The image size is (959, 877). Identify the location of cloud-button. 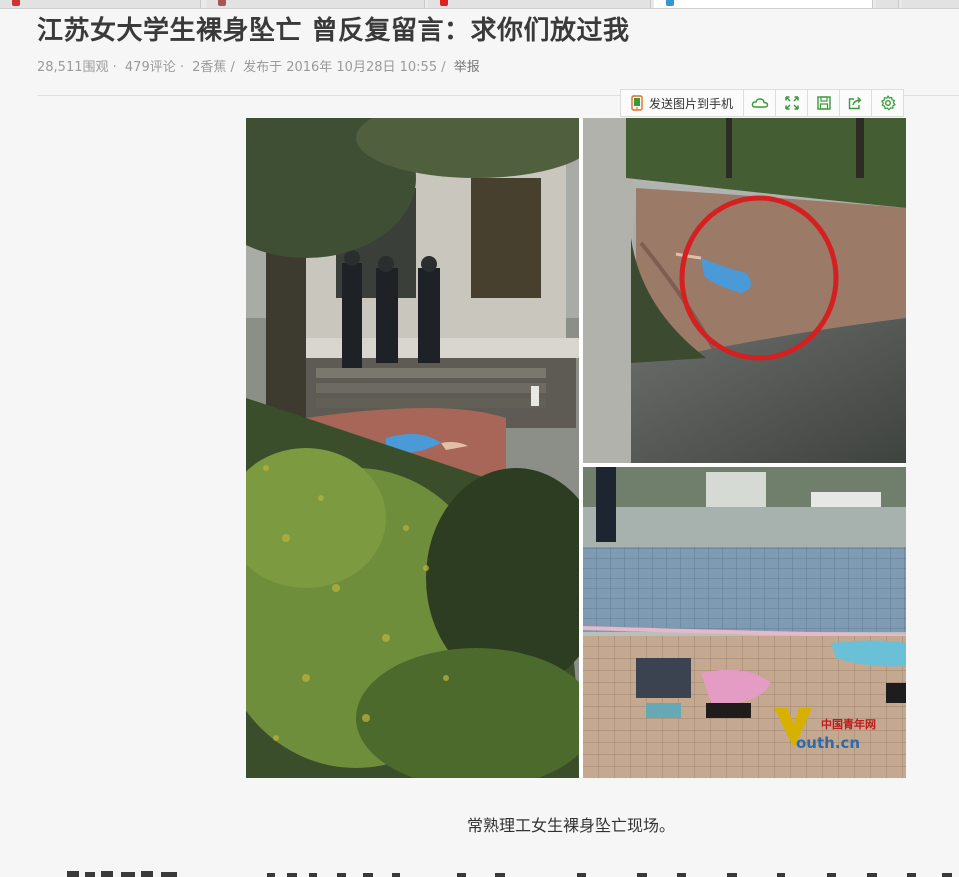
(760, 103).